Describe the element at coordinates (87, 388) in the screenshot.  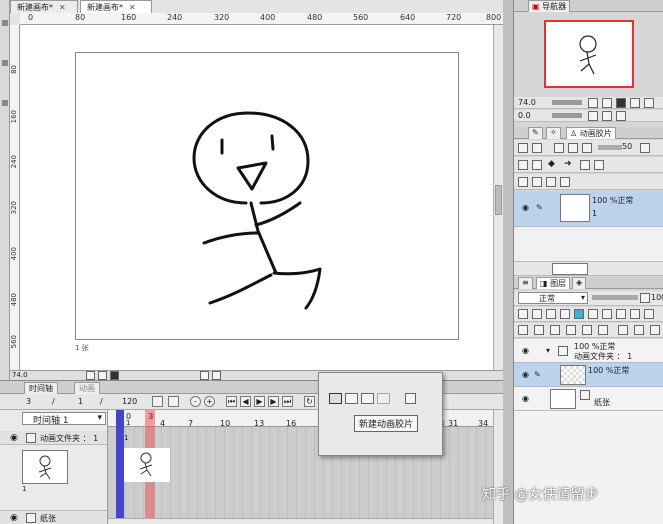
I see `tab-animation: 动画` at that location.